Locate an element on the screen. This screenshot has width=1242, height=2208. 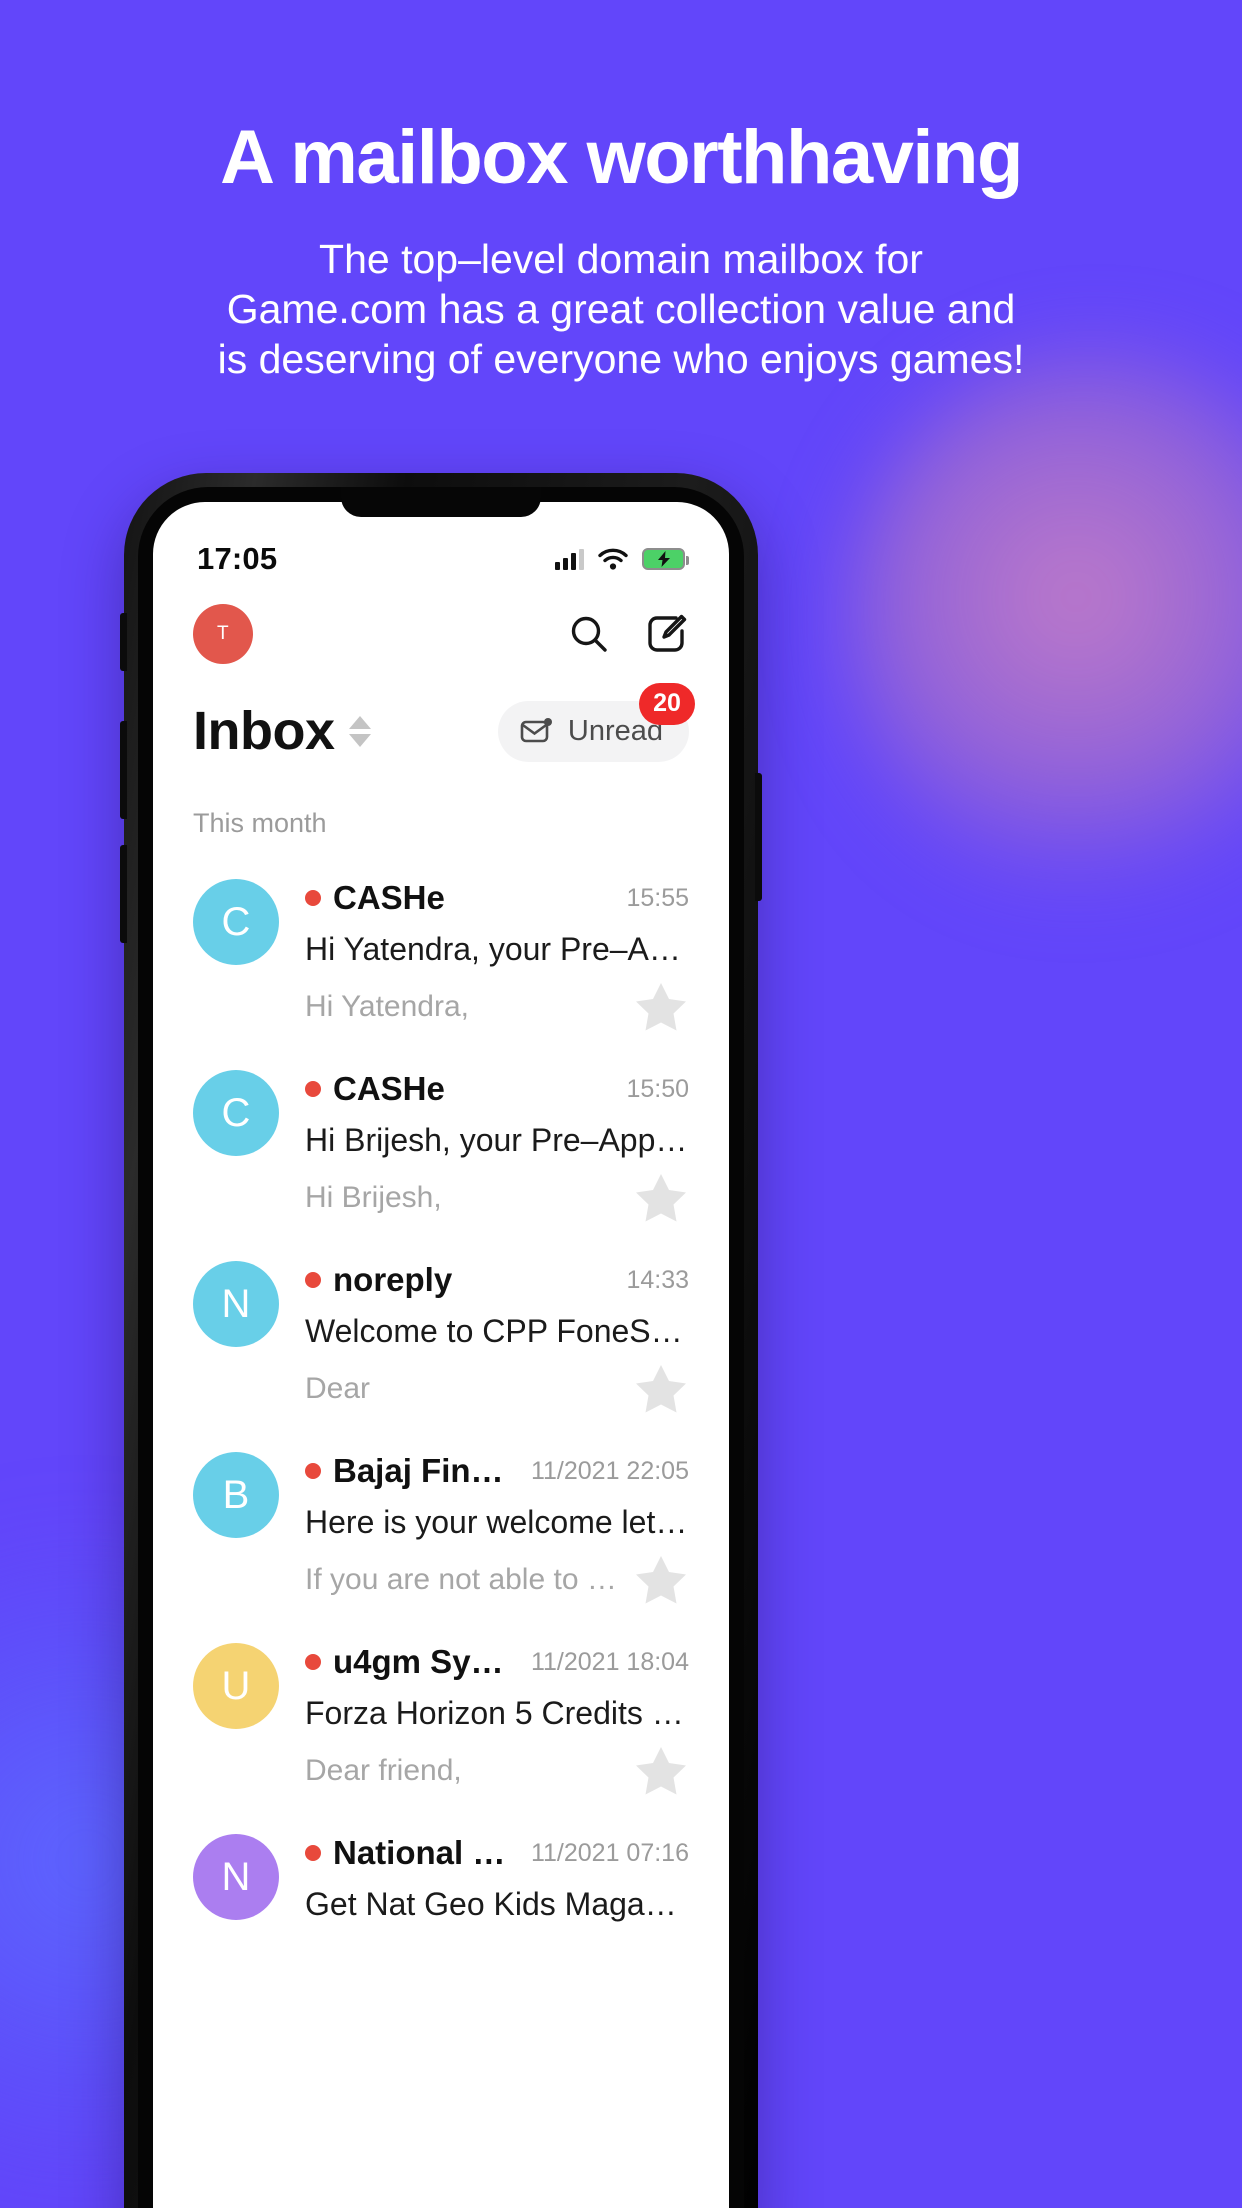
mail-sender-group: Bajaj Finance Ltd. is located at coordinates (412, 1471).